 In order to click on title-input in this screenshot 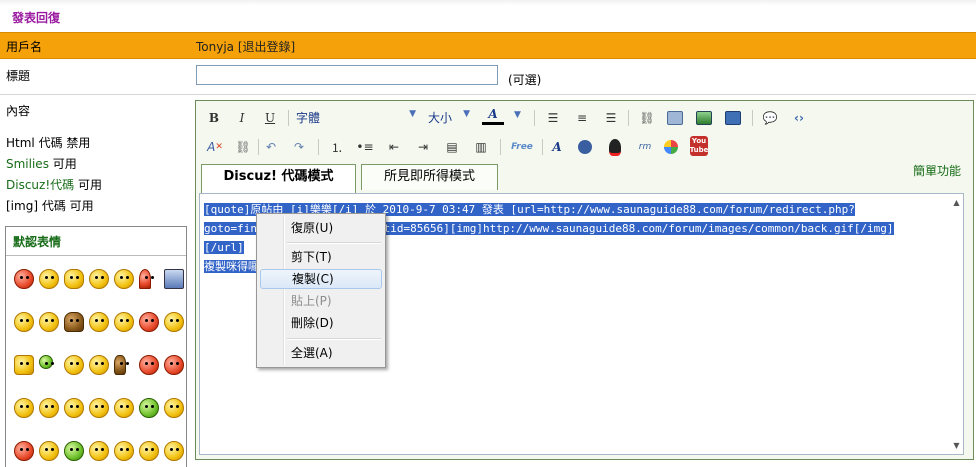, I will do `click(347, 75)`.